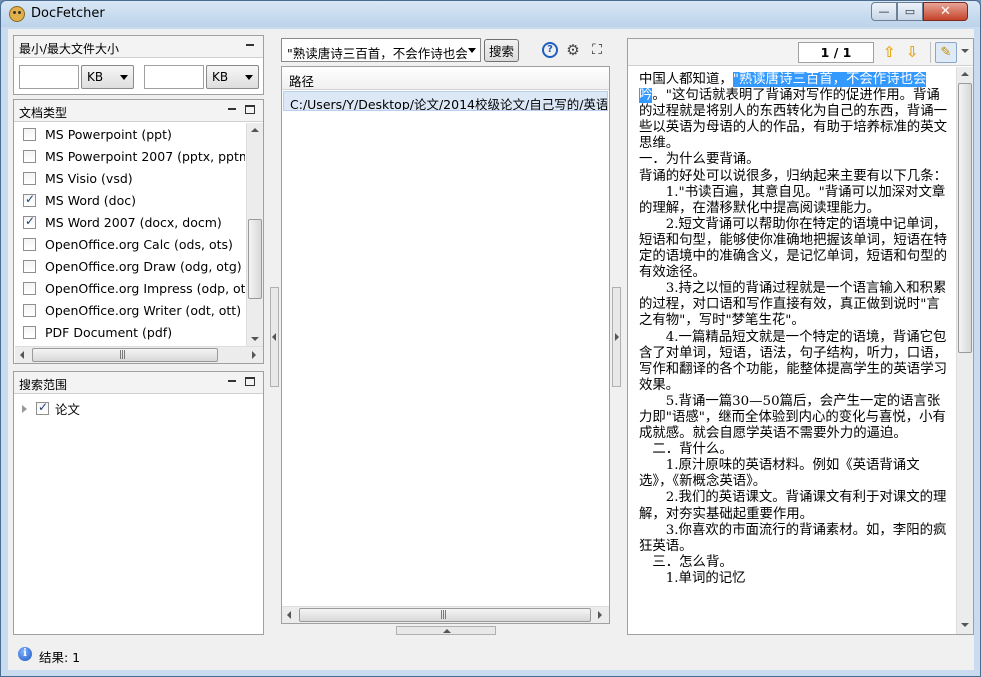  Describe the element at coordinates (946, 52) in the screenshot. I see `highlight-toggle-icon: ✎` at that location.